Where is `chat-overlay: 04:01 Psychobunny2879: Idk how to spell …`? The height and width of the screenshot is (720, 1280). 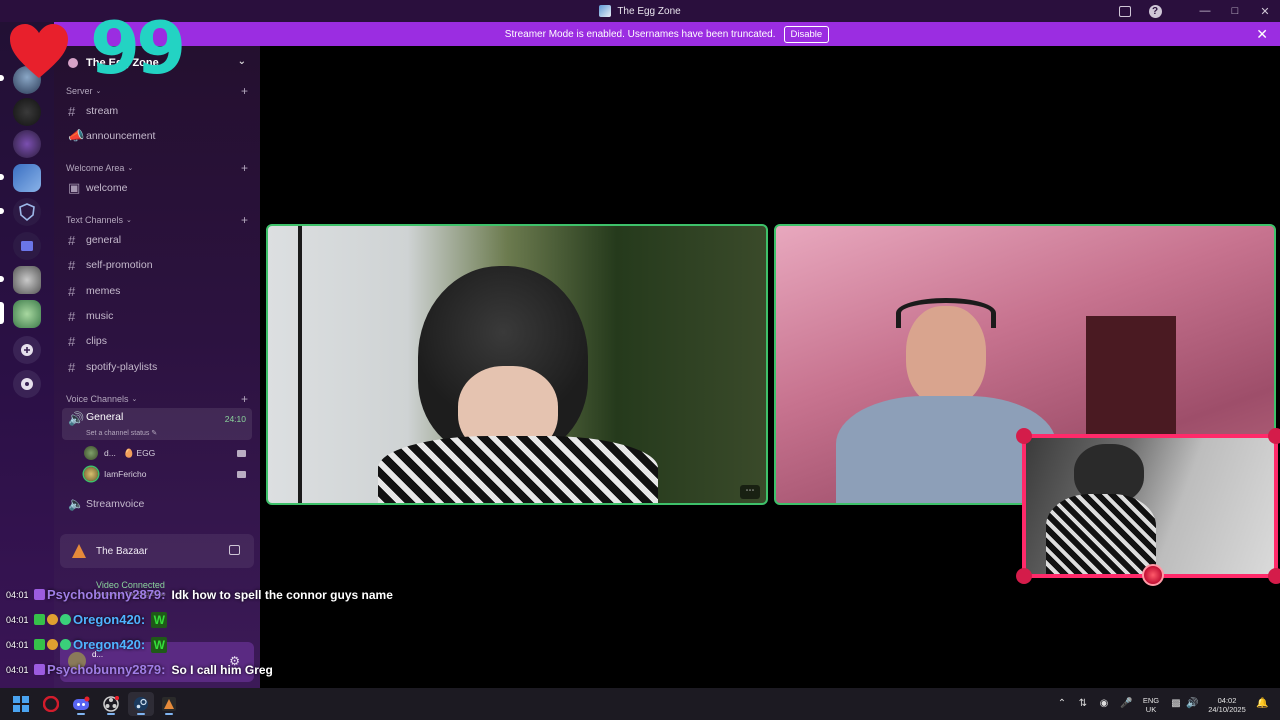 chat-overlay: 04:01 Psychobunny2879: Idk how to spell … is located at coordinates (286, 632).